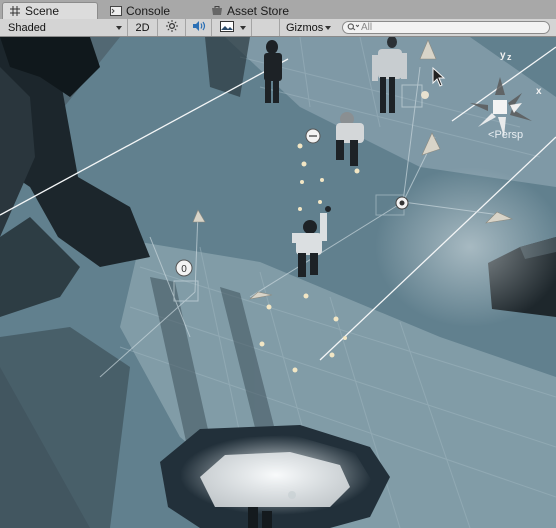 This screenshot has width=556, height=528. I want to click on mode-2d-label: 2D, so click(142, 27).